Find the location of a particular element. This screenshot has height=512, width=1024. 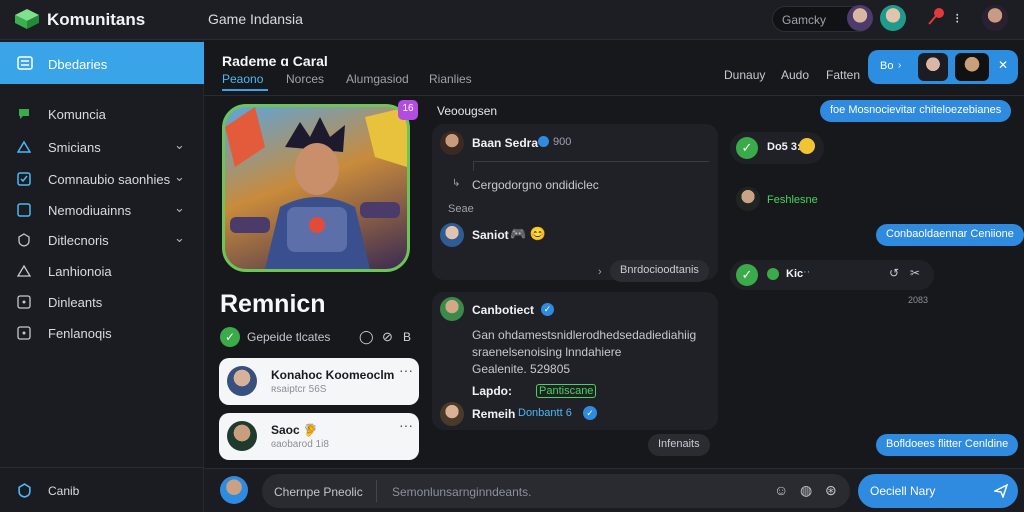

emoji-icon: ☺ is located at coordinates (781, 490).